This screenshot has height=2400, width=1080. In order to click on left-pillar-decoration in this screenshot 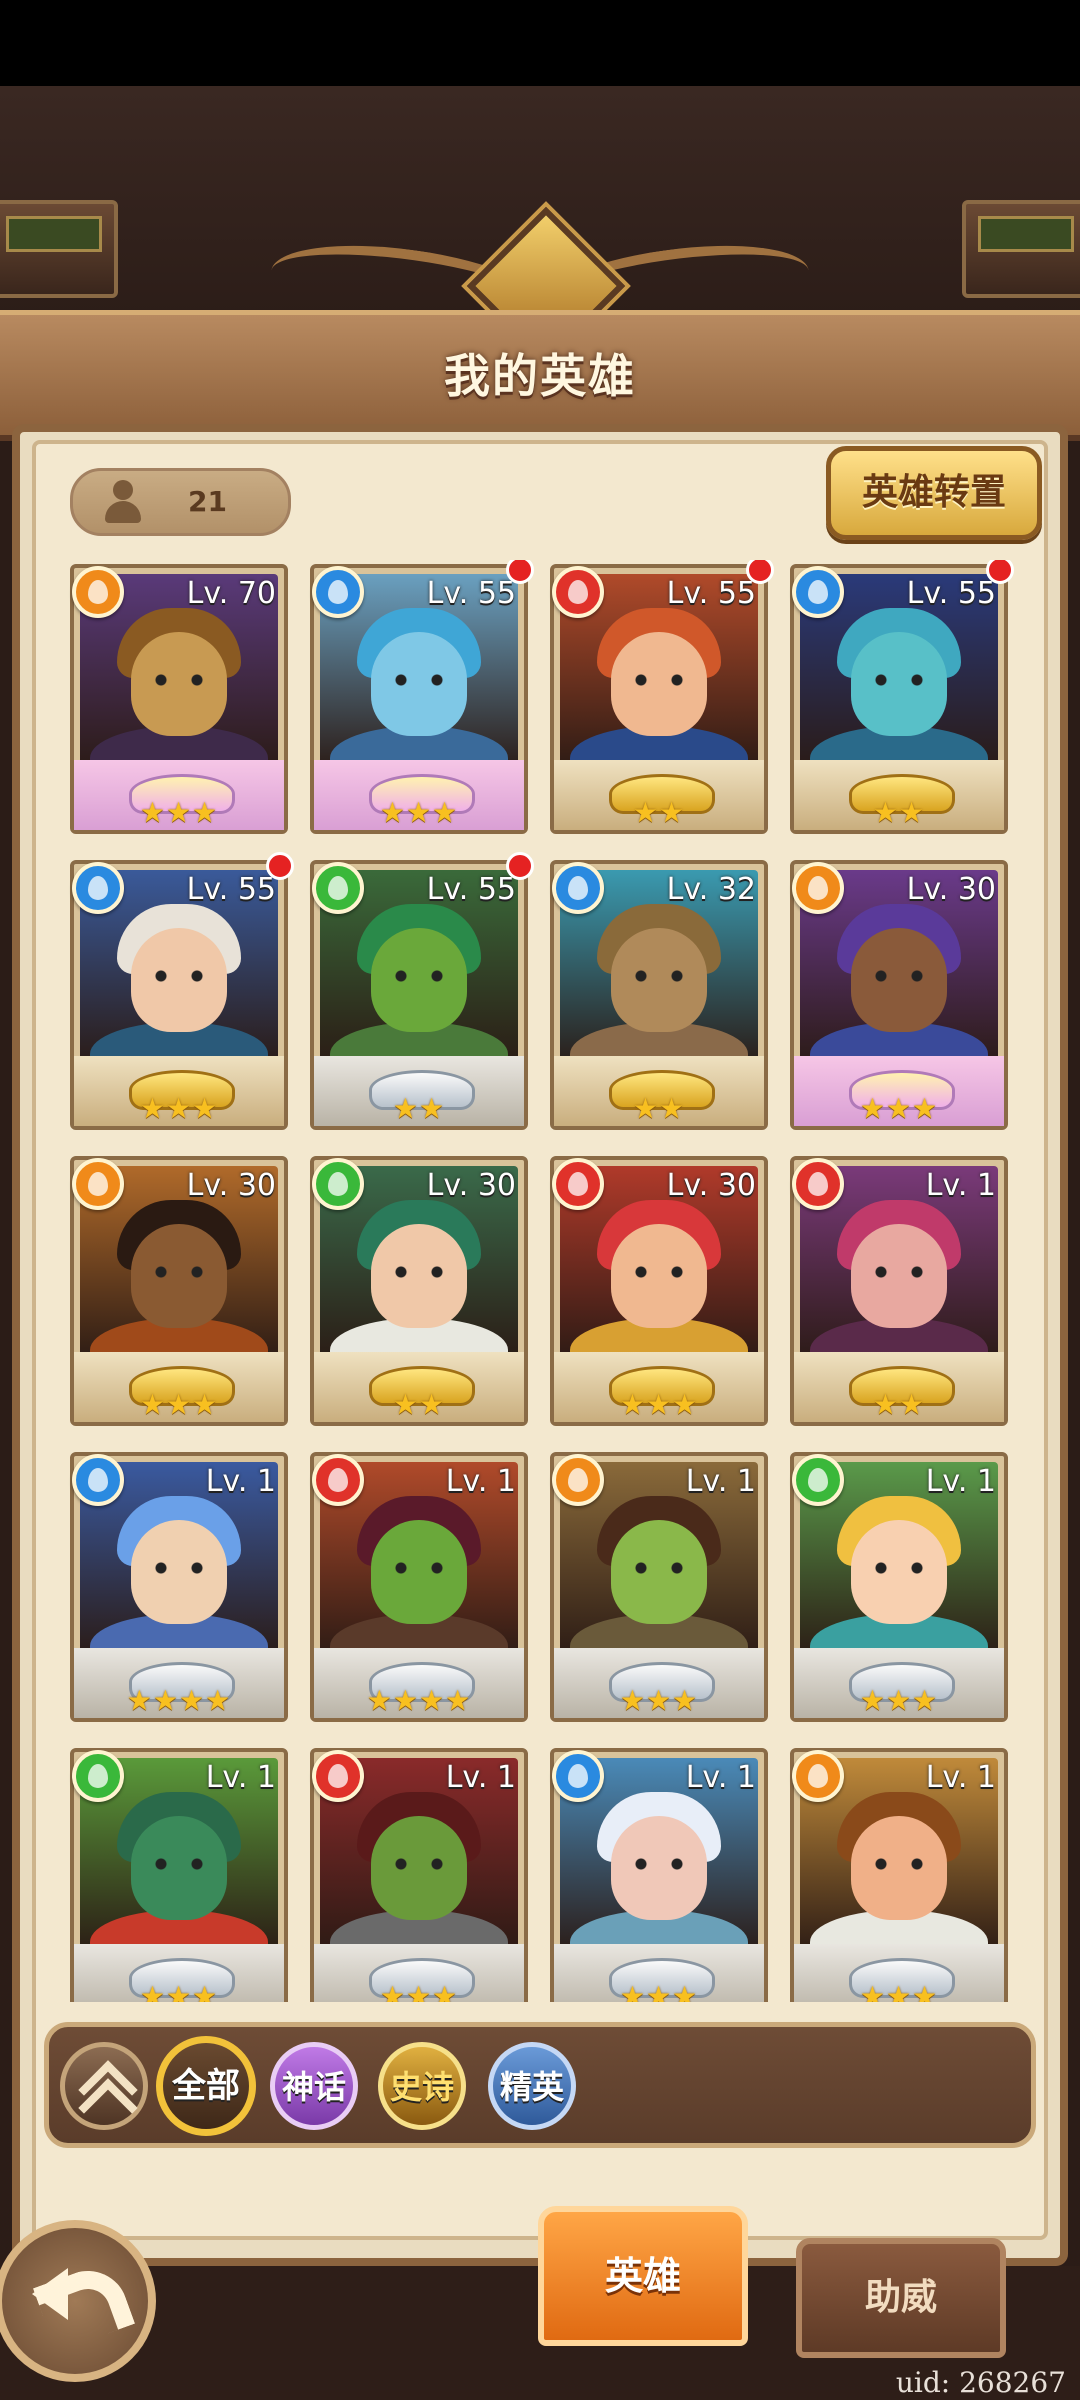, I will do `click(59, 249)`.